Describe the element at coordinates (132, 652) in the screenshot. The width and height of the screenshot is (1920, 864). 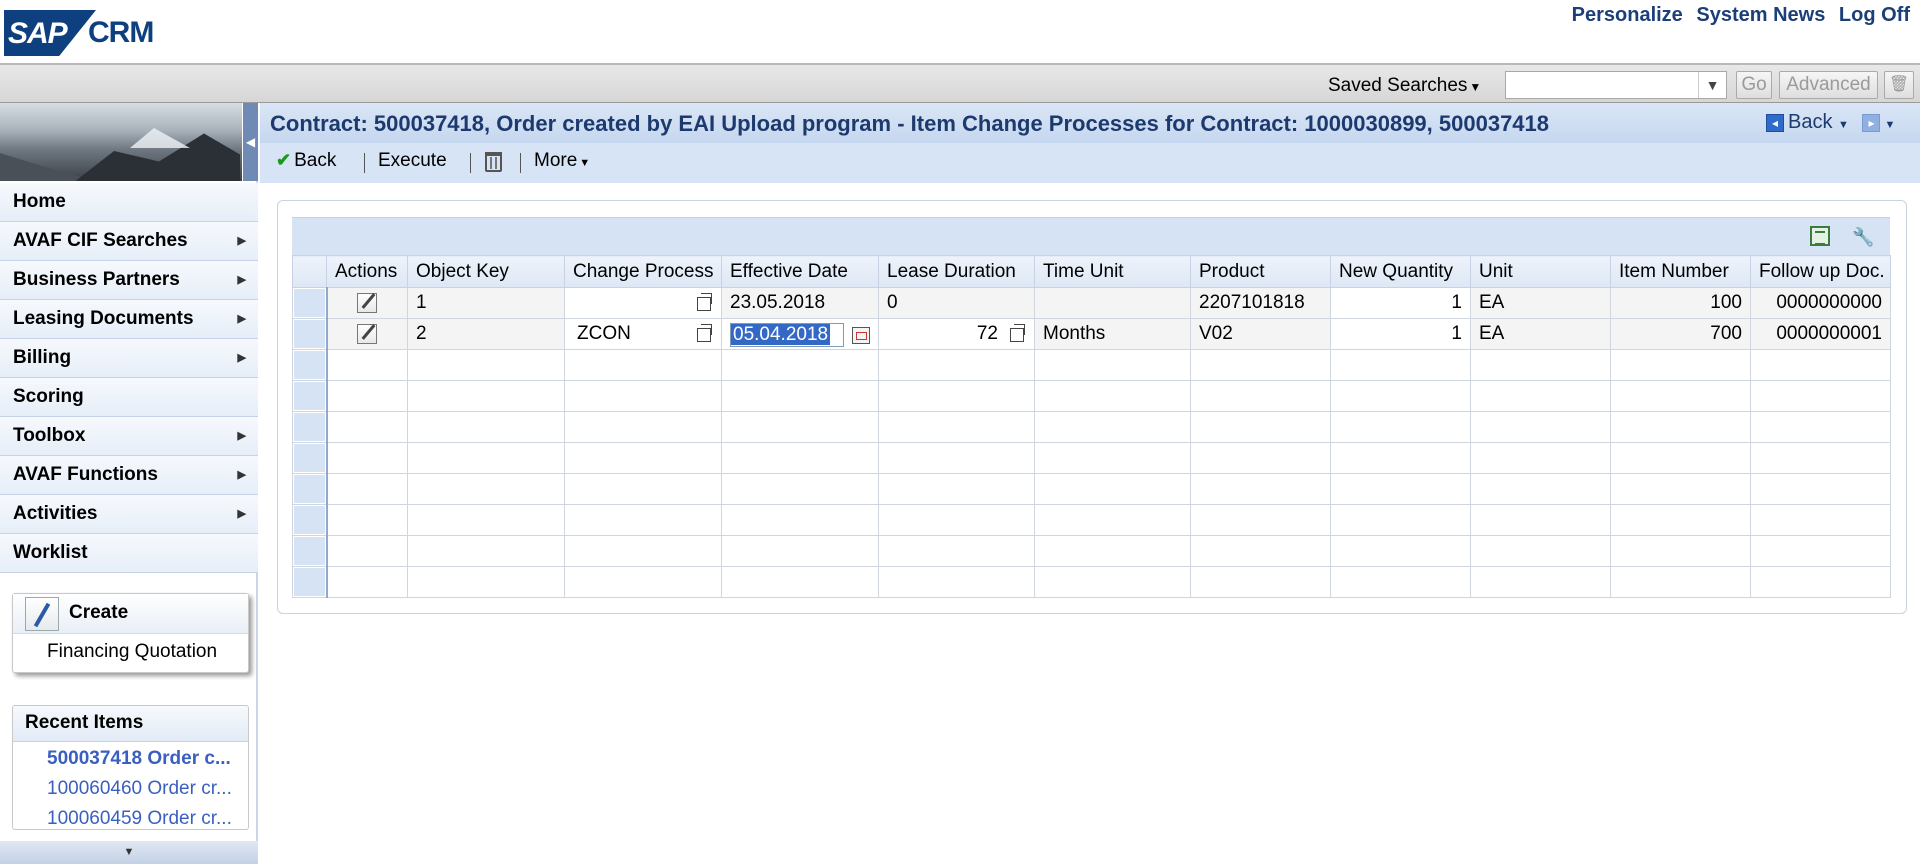
I see `create-financing-quotation-link: Financing Quotation` at that location.